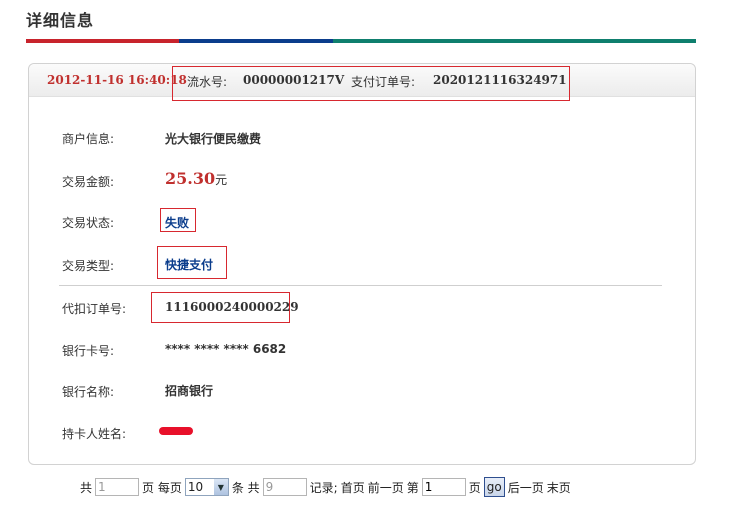  What do you see at coordinates (88, 266) in the screenshot?
I see `type-label: 交易类型:` at bounding box center [88, 266].